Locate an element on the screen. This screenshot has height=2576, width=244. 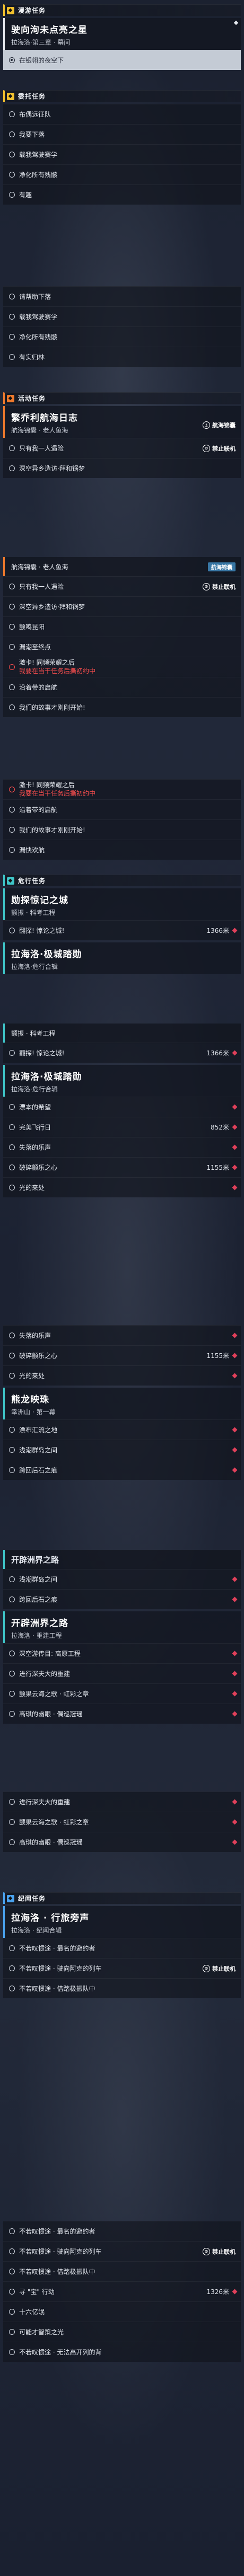
objective-item: 十六亿氓 is located at coordinates (122, 2311).